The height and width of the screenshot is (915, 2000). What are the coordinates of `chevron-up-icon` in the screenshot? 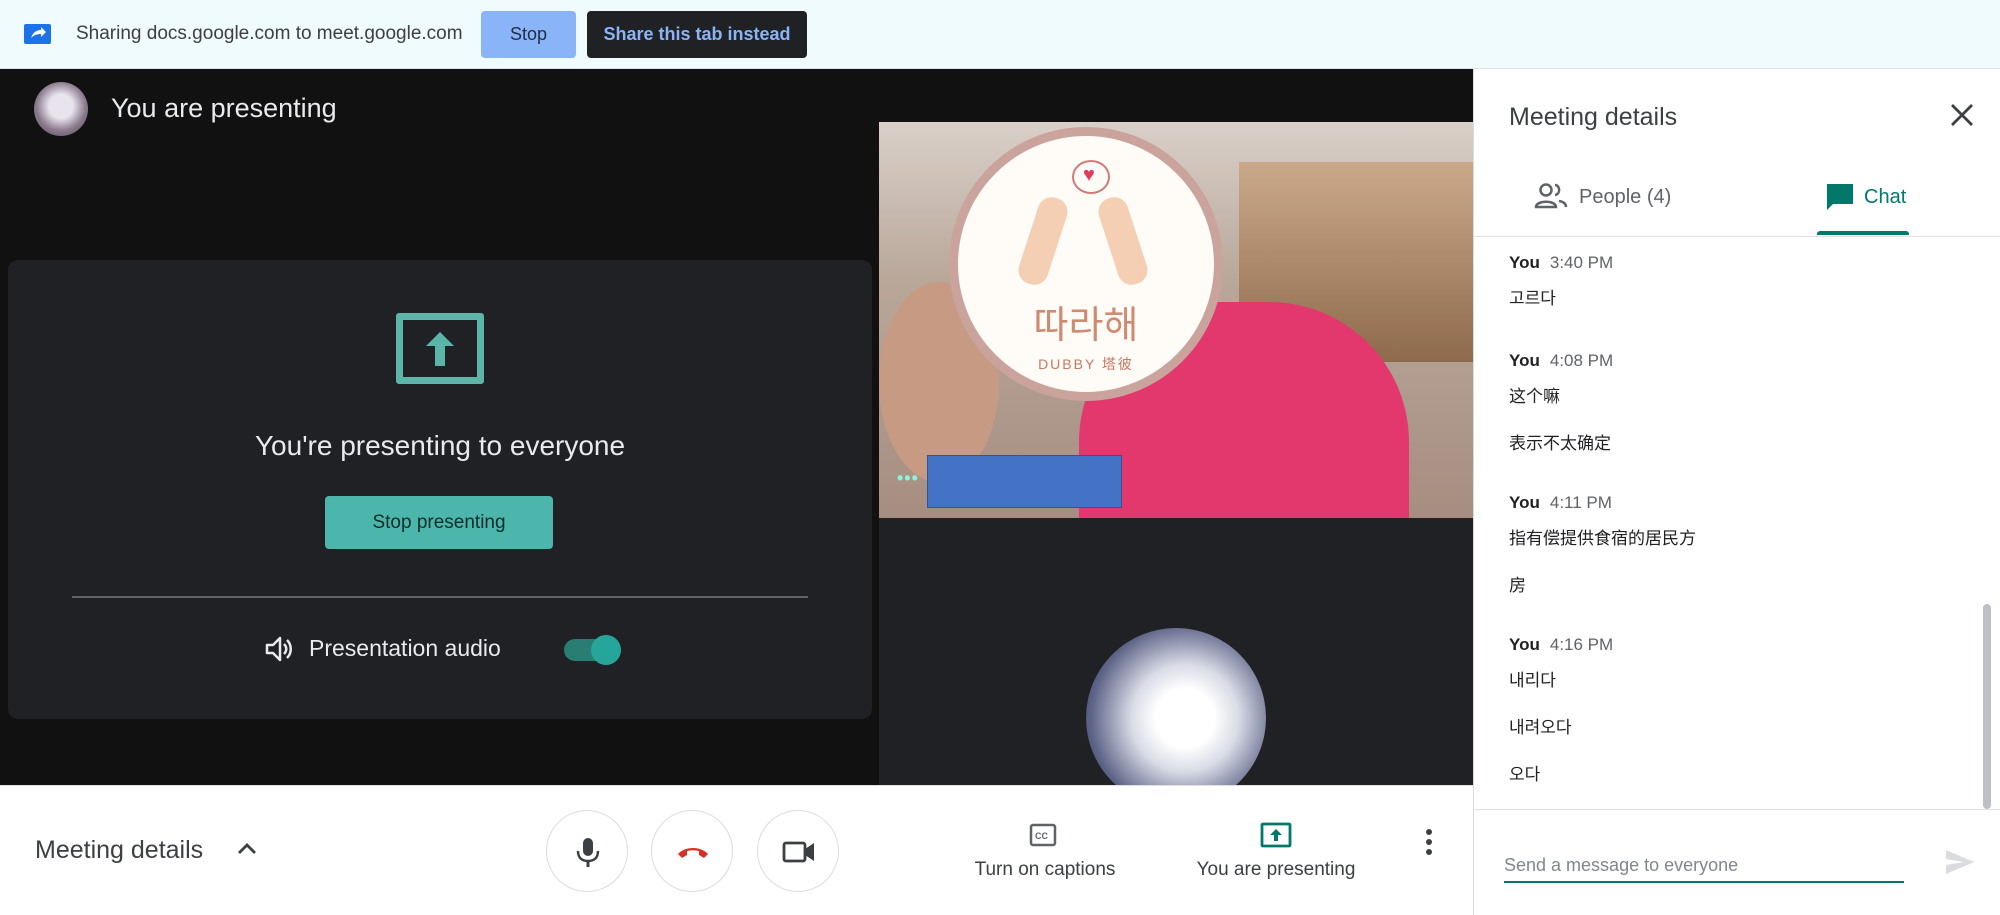 It's located at (247, 851).